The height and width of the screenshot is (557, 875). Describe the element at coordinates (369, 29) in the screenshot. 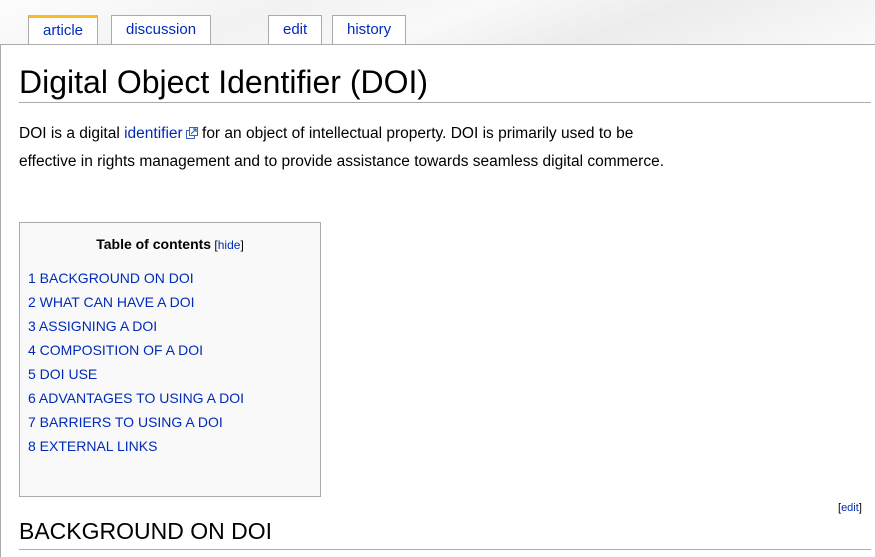

I see `tab-history: history` at that location.